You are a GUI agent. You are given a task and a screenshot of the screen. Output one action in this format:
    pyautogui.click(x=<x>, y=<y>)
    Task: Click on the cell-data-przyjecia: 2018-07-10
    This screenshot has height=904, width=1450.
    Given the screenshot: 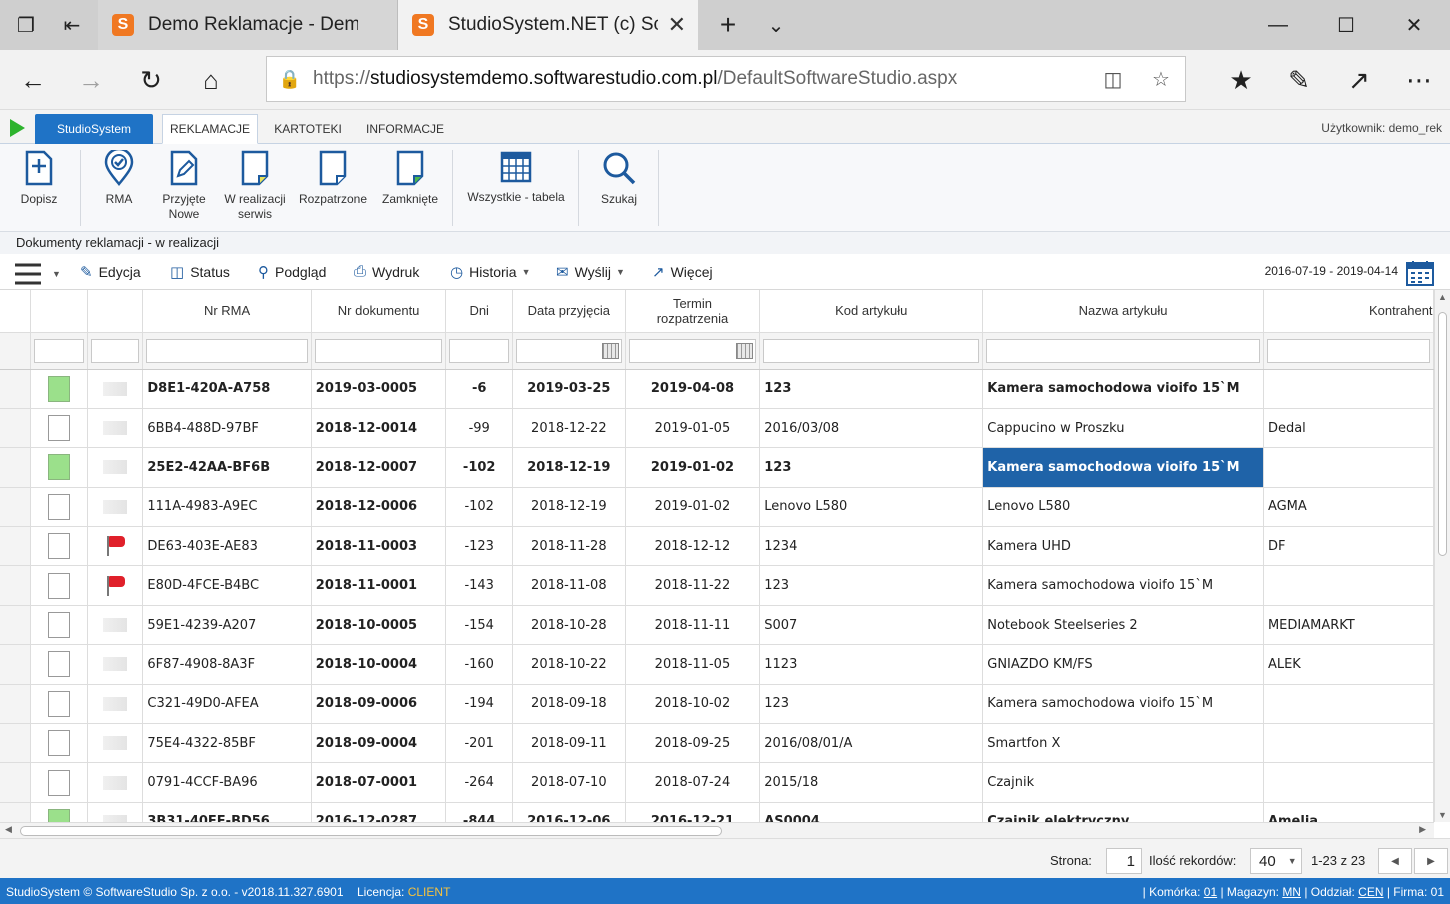 What is the action you would take?
    pyautogui.click(x=569, y=782)
    